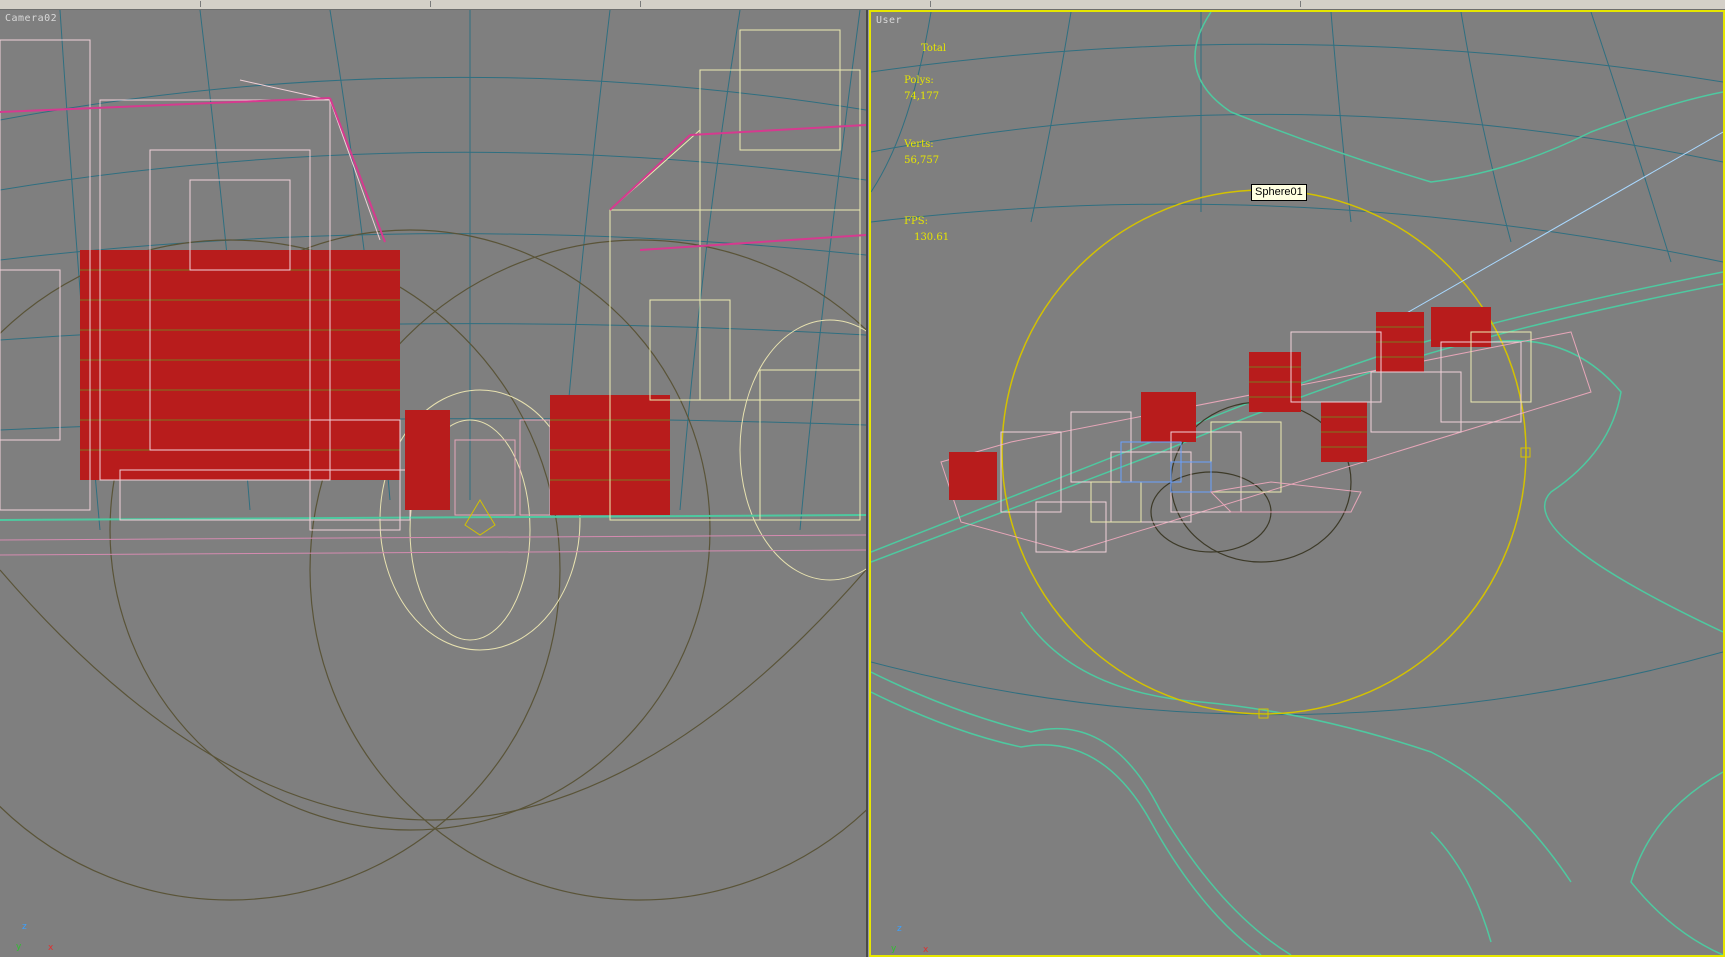  What do you see at coordinates (1266, 430) in the screenshot?
I see `building-complex` at bounding box center [1266, 430].